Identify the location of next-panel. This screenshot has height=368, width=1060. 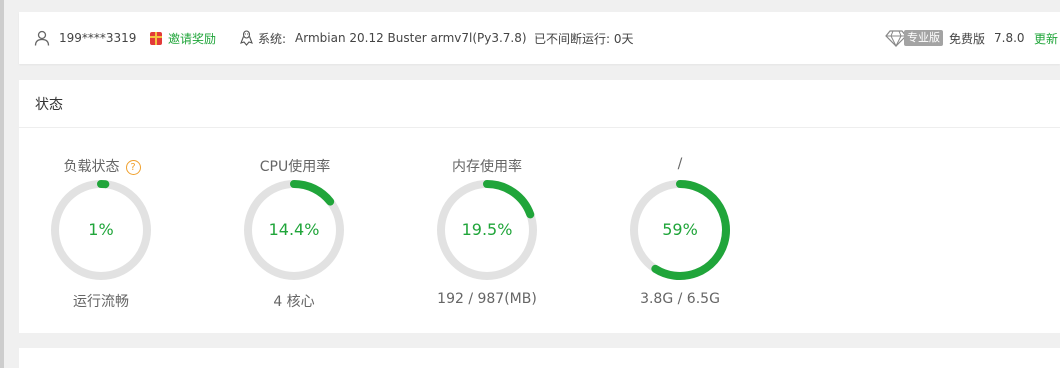
(539, 358).